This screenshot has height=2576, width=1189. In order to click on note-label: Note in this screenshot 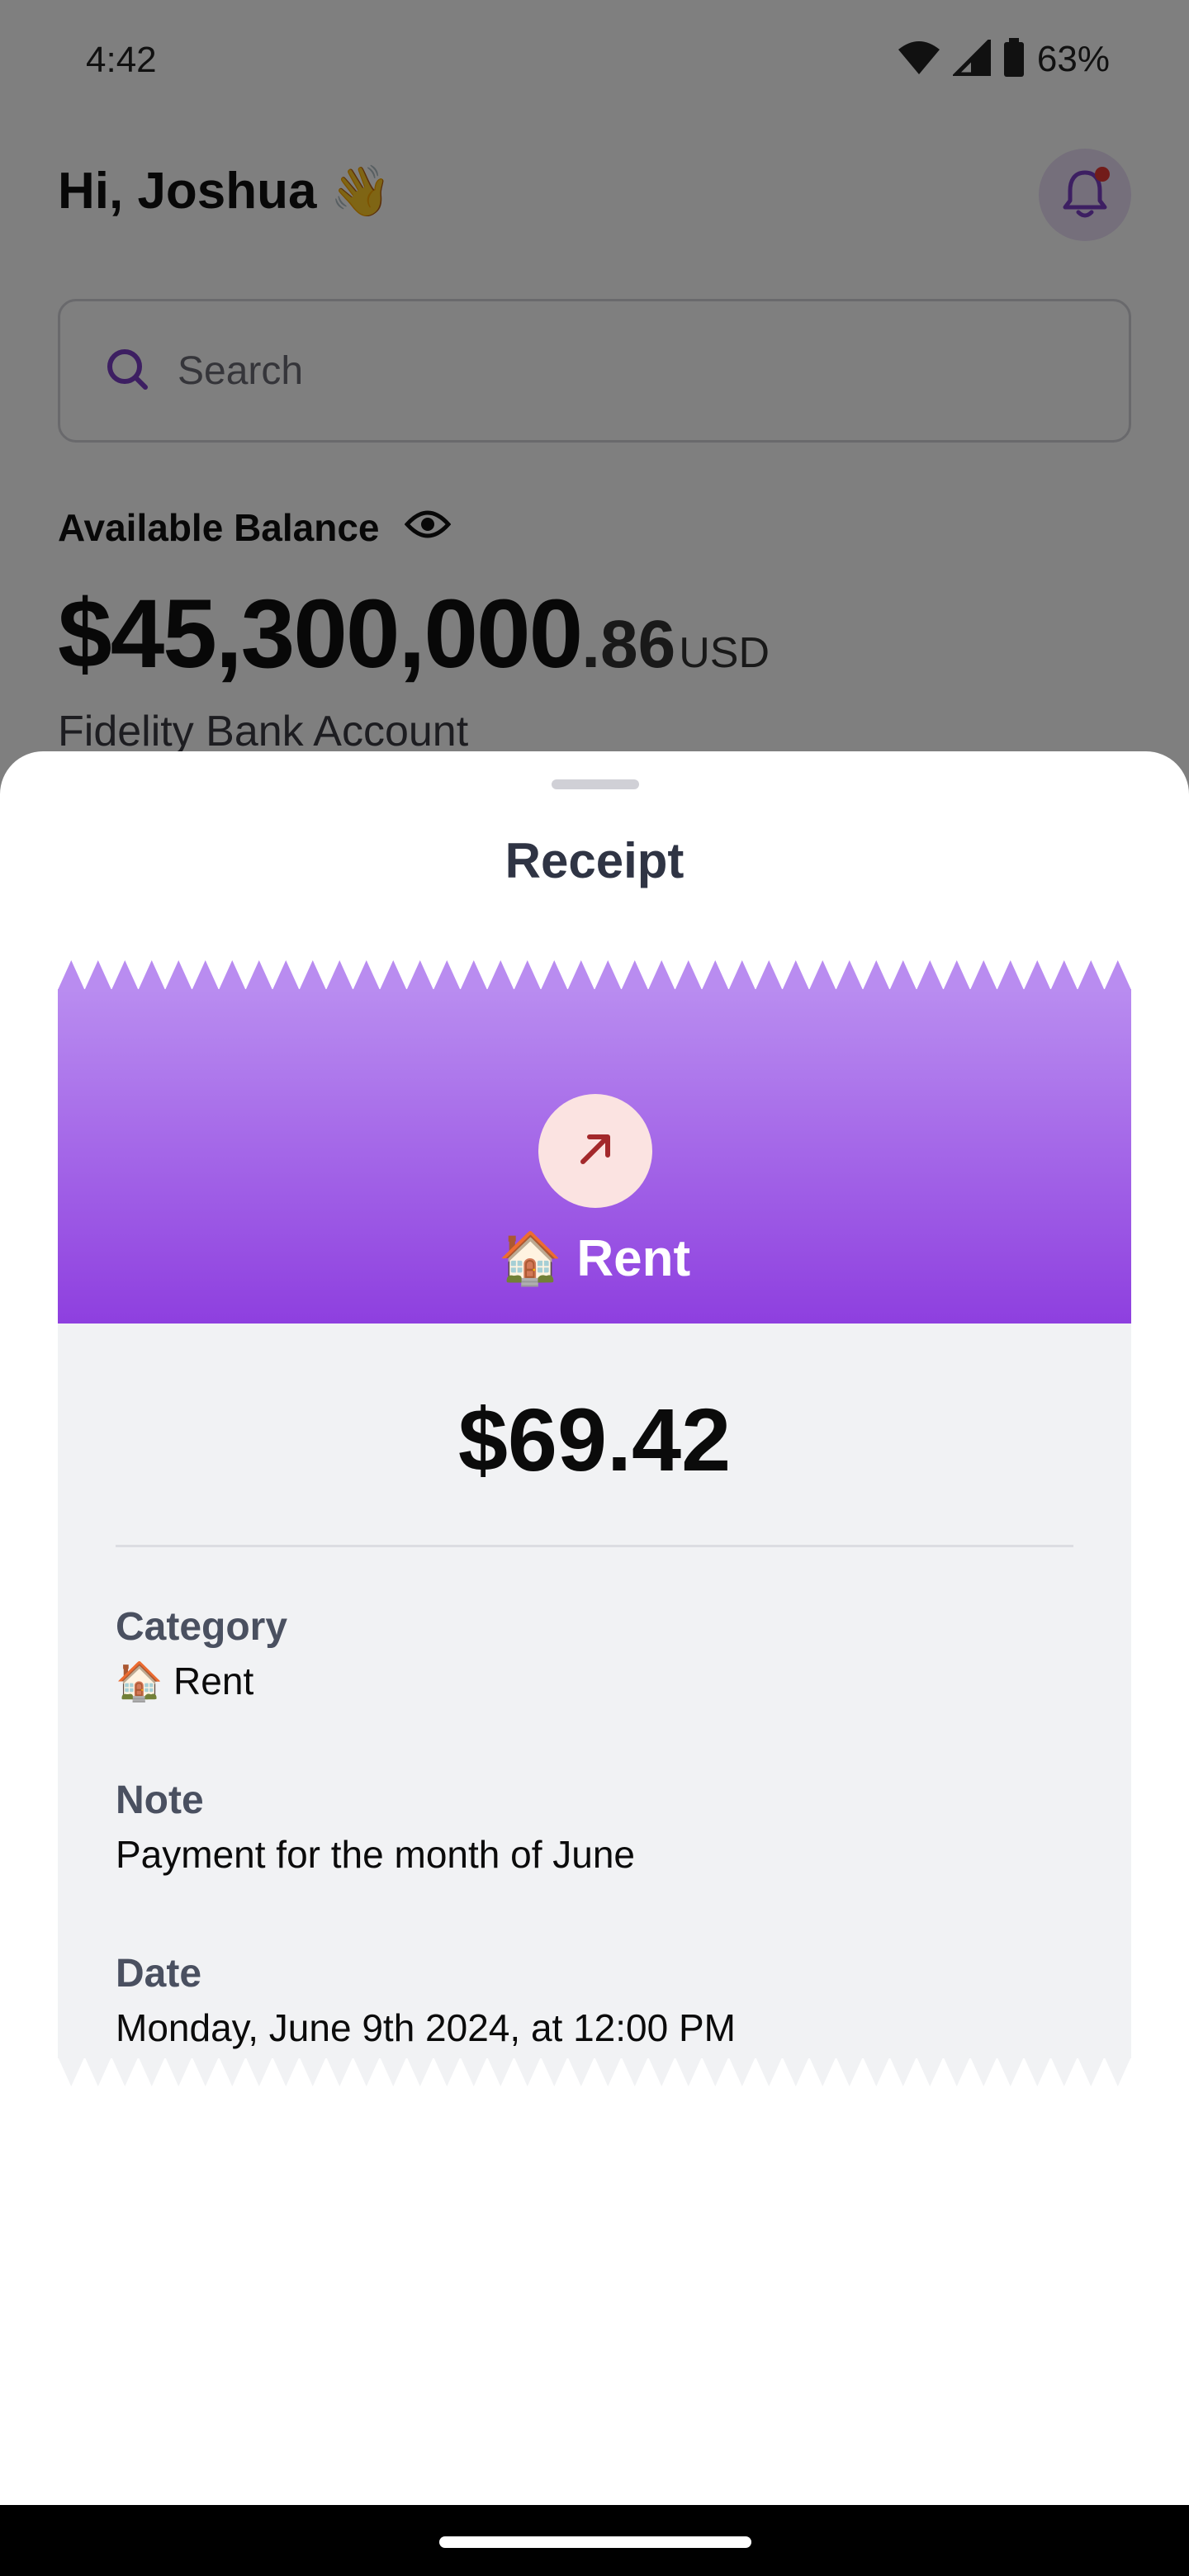, I will do `click(160, 1800)`.